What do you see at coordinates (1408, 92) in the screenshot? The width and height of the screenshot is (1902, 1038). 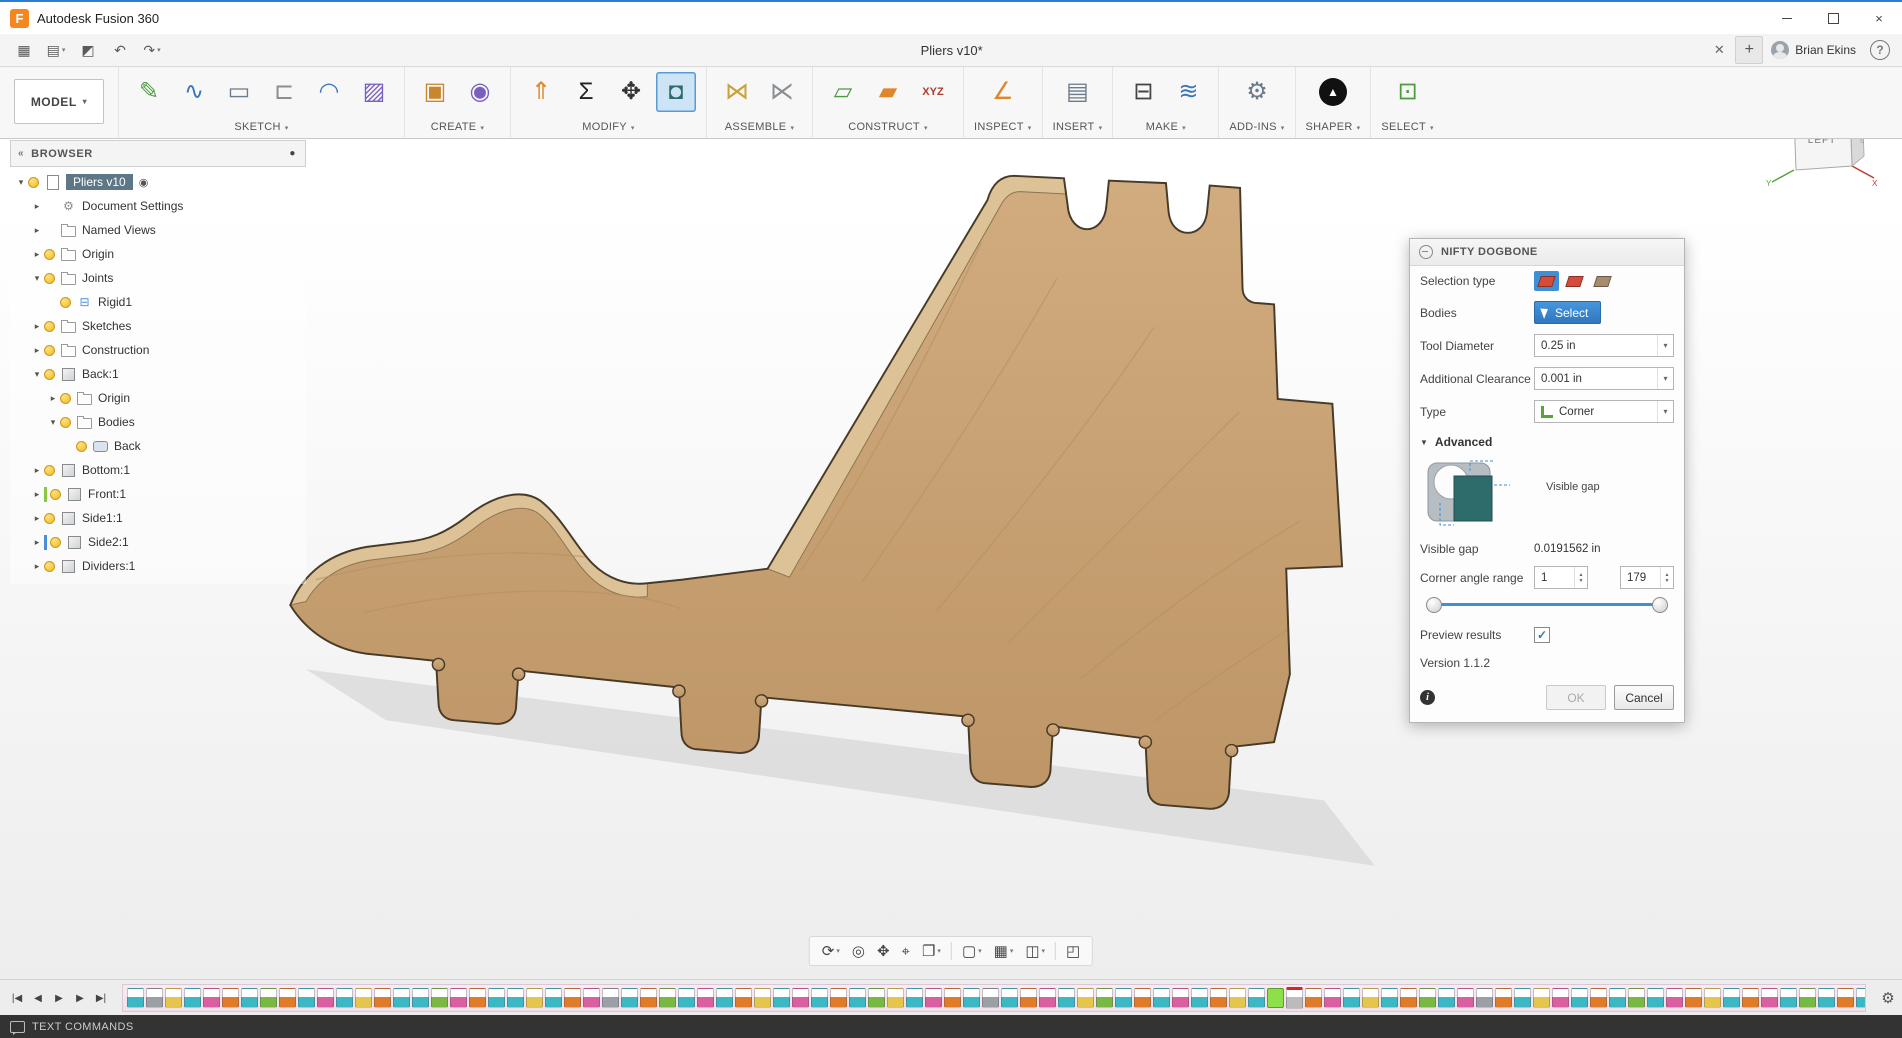 I see `select-window-icon: ⊡` at bounding box center [1408, 92].